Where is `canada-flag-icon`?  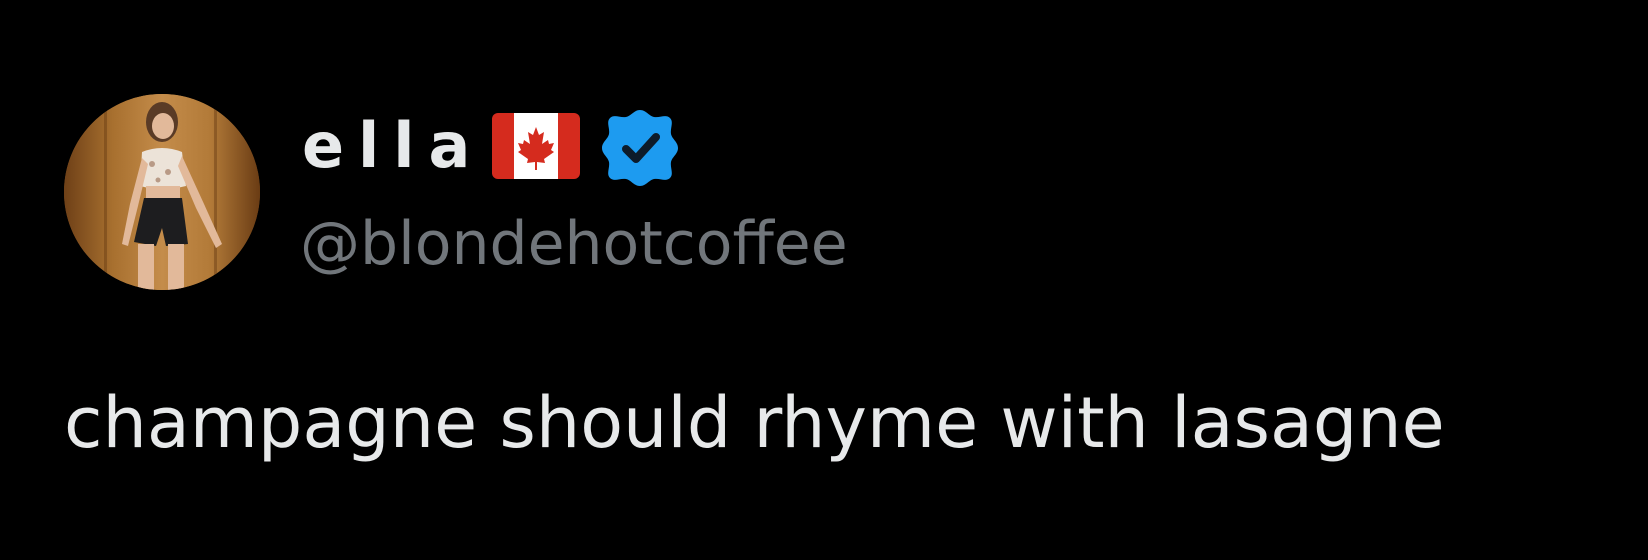
canada-flag-icon is located at coordinates (536, 146).